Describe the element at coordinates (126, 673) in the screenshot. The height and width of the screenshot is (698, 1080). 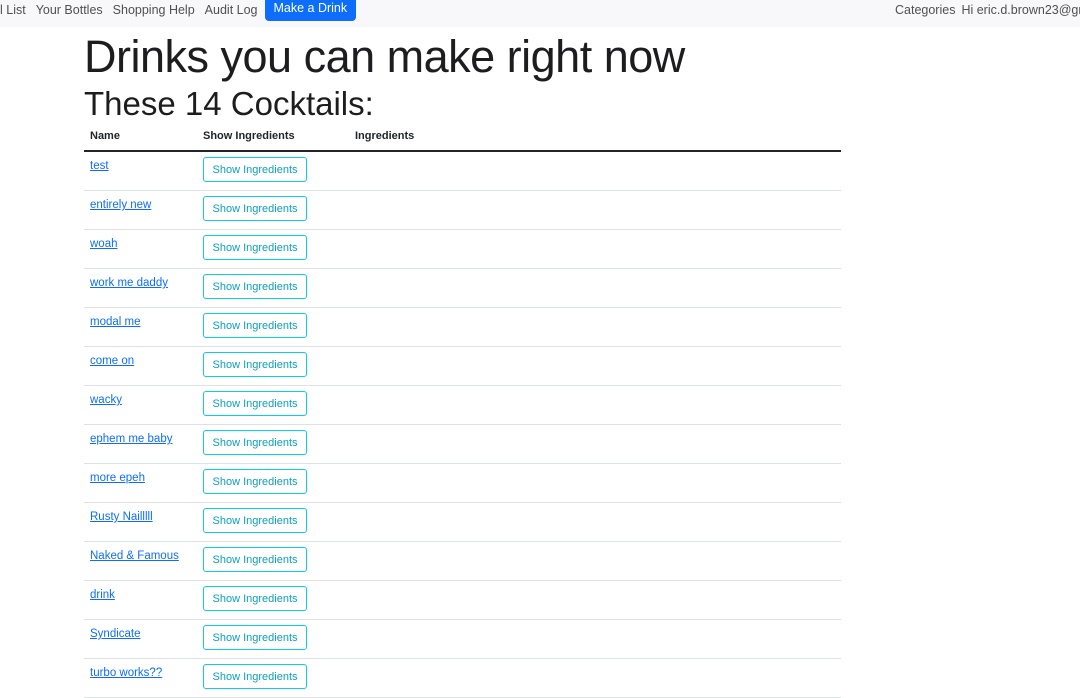
I see `cocktail-name-link: turbo works??` at that location.